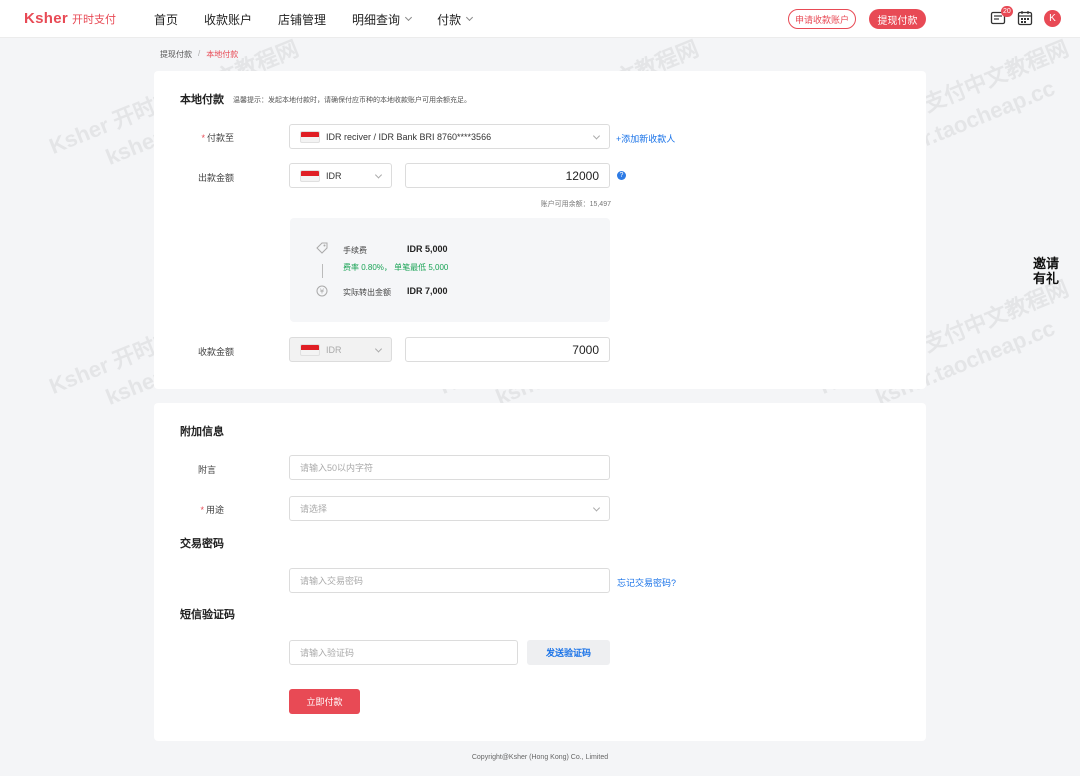 This screenshot has width=1080, height=776. What do you see at coordinates (207, 615) in the screenshot?
I see `sms-title: 短信验证码` at bounding box center [207, 615].